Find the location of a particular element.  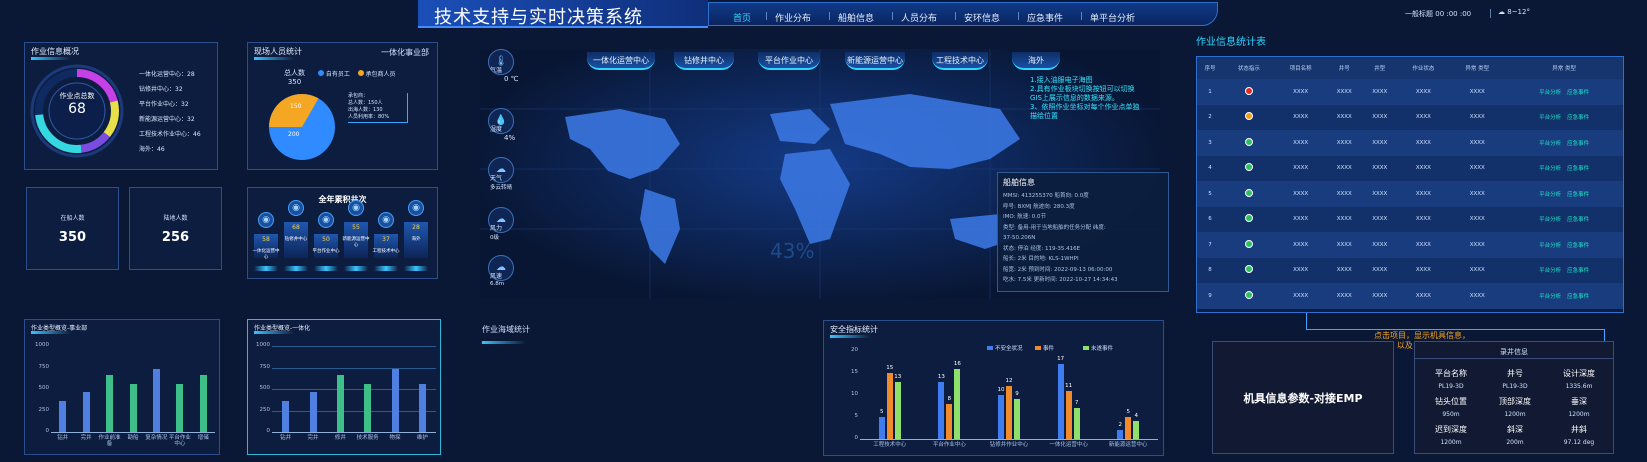

stats-table-title: 作业信息统计表 is located at coordinates (1231, 42).